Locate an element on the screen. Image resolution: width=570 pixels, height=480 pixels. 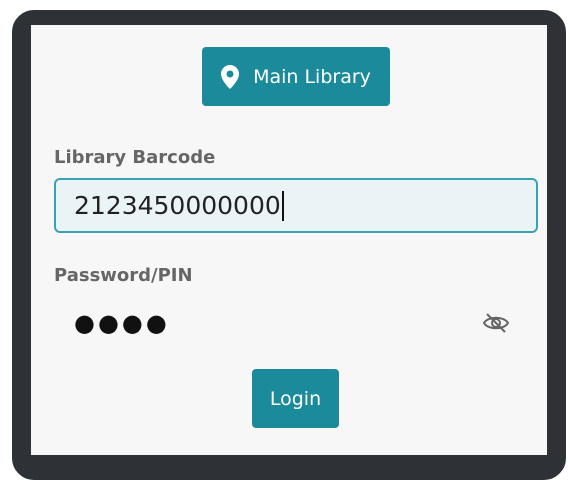
barcode-input: 2123450000000 is located at coordinates (296, 205).